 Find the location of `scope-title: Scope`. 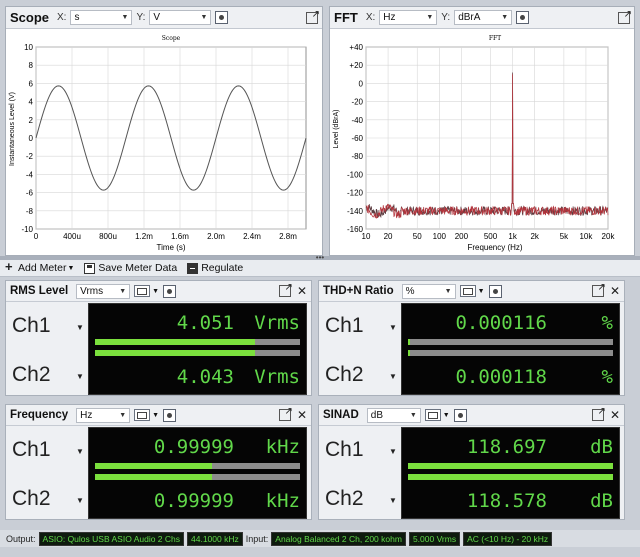

scope-title: Scope is located at coordinates (30, 17).